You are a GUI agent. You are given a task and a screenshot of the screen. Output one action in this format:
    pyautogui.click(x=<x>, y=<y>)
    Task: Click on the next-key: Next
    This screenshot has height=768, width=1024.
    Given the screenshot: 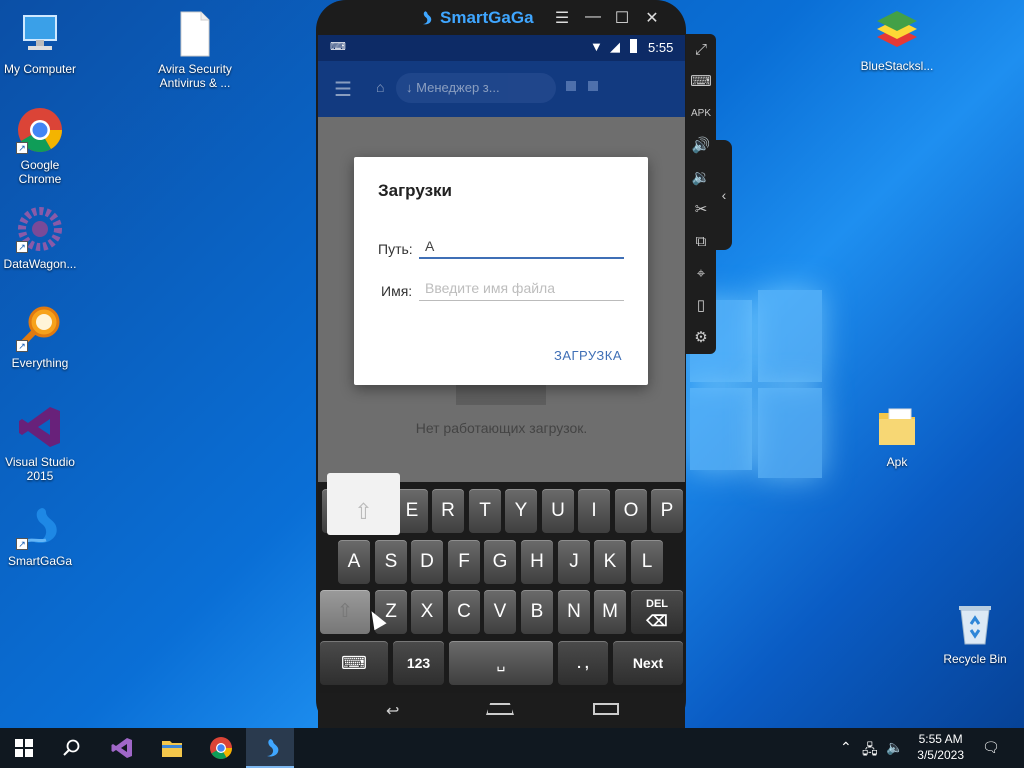 What is the action you would take?
    pyautogui.click(x=648, y=663)
    